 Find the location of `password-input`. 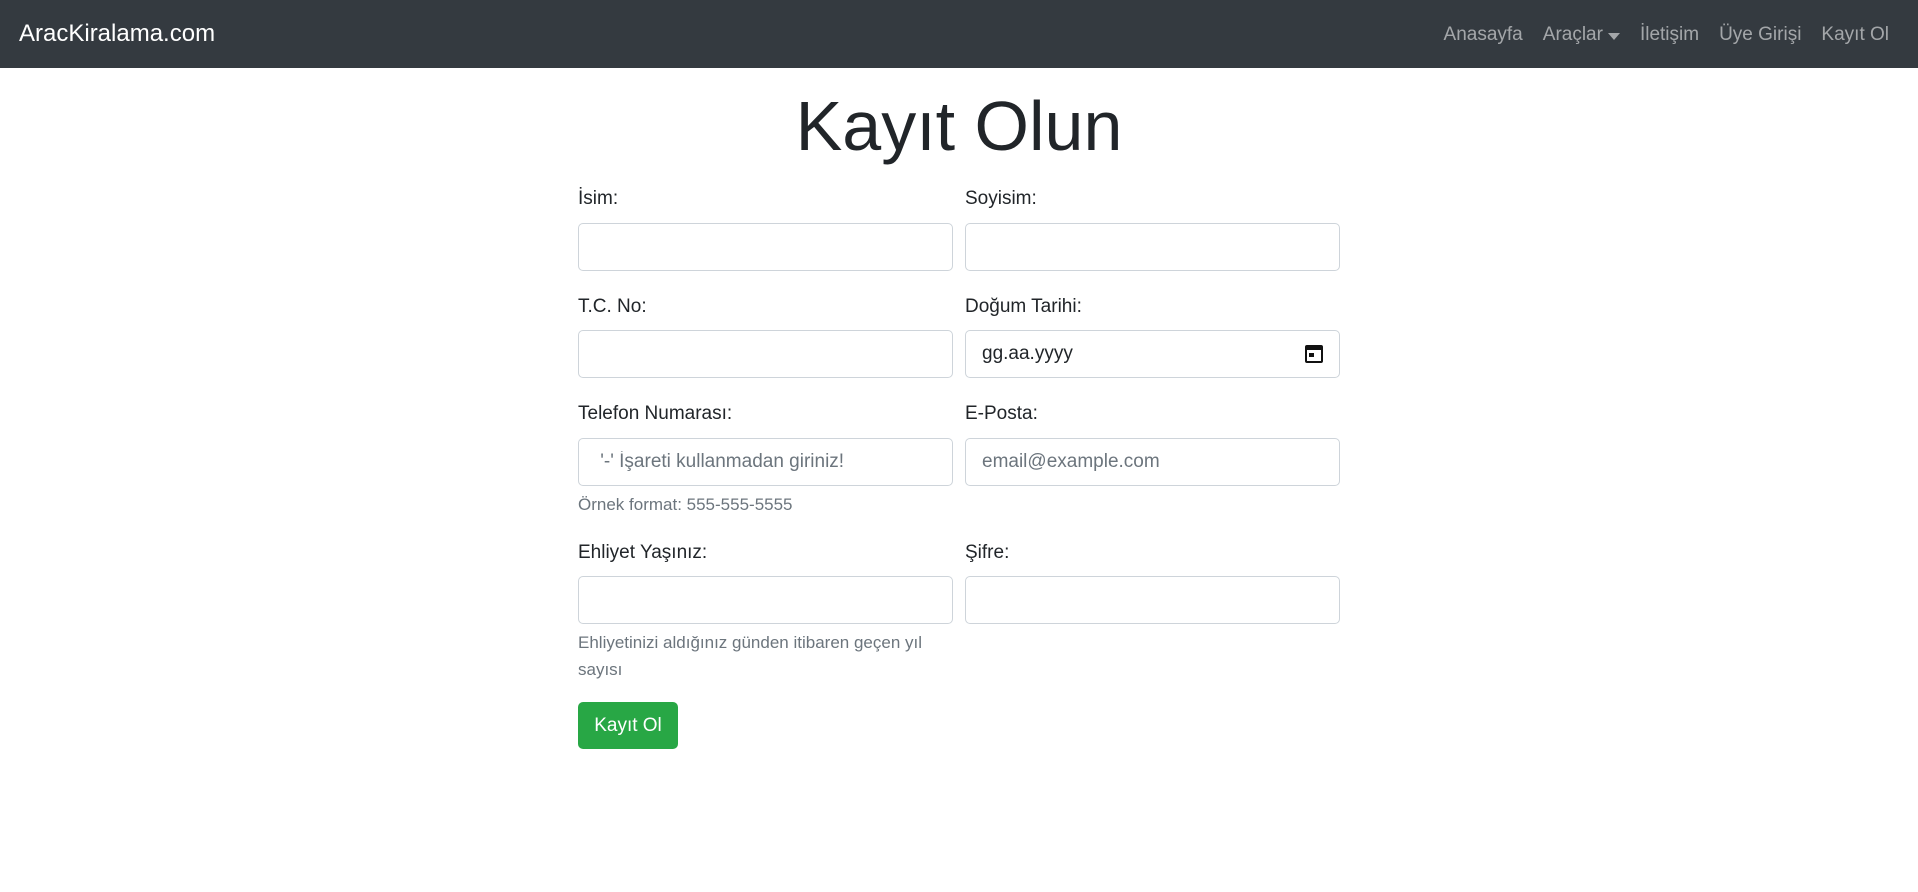

password-input is located at coordinates (1152, 600).